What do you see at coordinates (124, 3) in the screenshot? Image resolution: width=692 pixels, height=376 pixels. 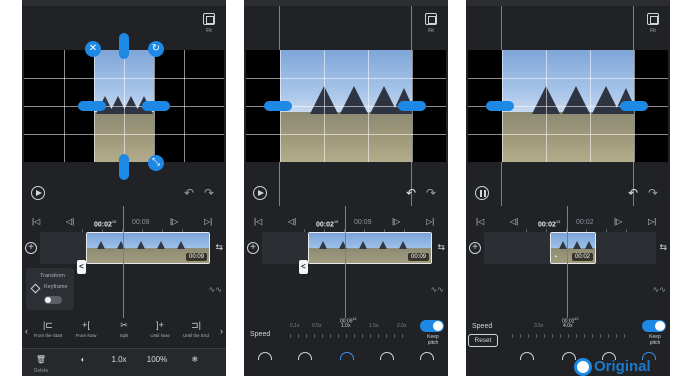 I see `status-bar` at bounding box center [124, 3].